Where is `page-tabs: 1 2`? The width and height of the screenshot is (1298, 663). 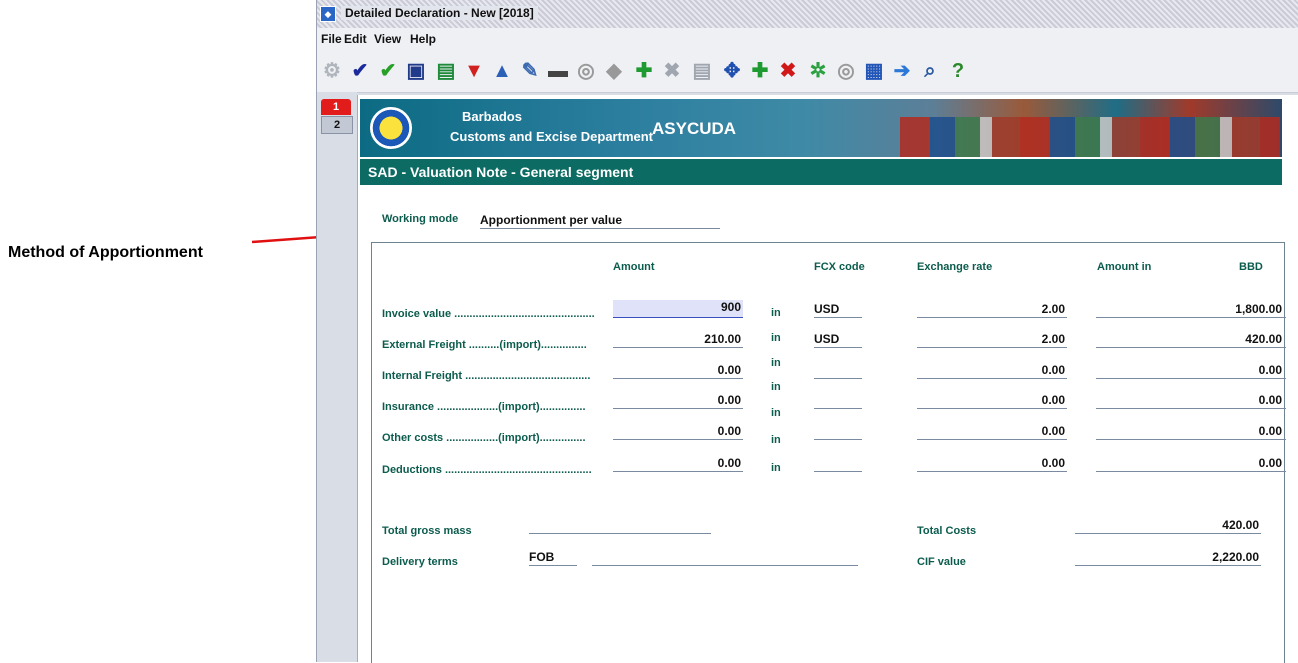 page-tabs: 1 2 is located at coordinates (337, 377).